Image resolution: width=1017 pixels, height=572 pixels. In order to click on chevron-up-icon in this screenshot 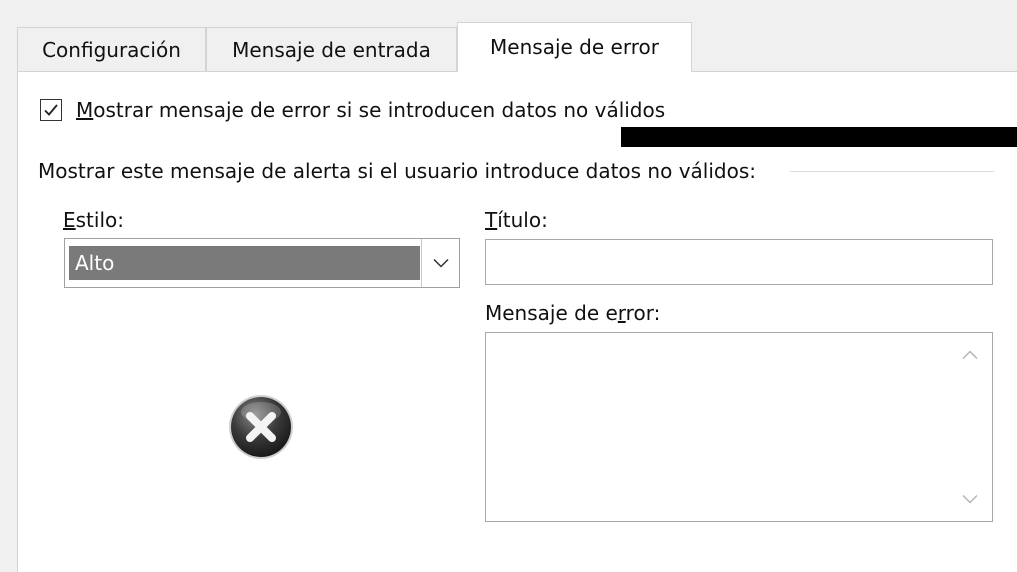, I will do `click(970, 355)`.